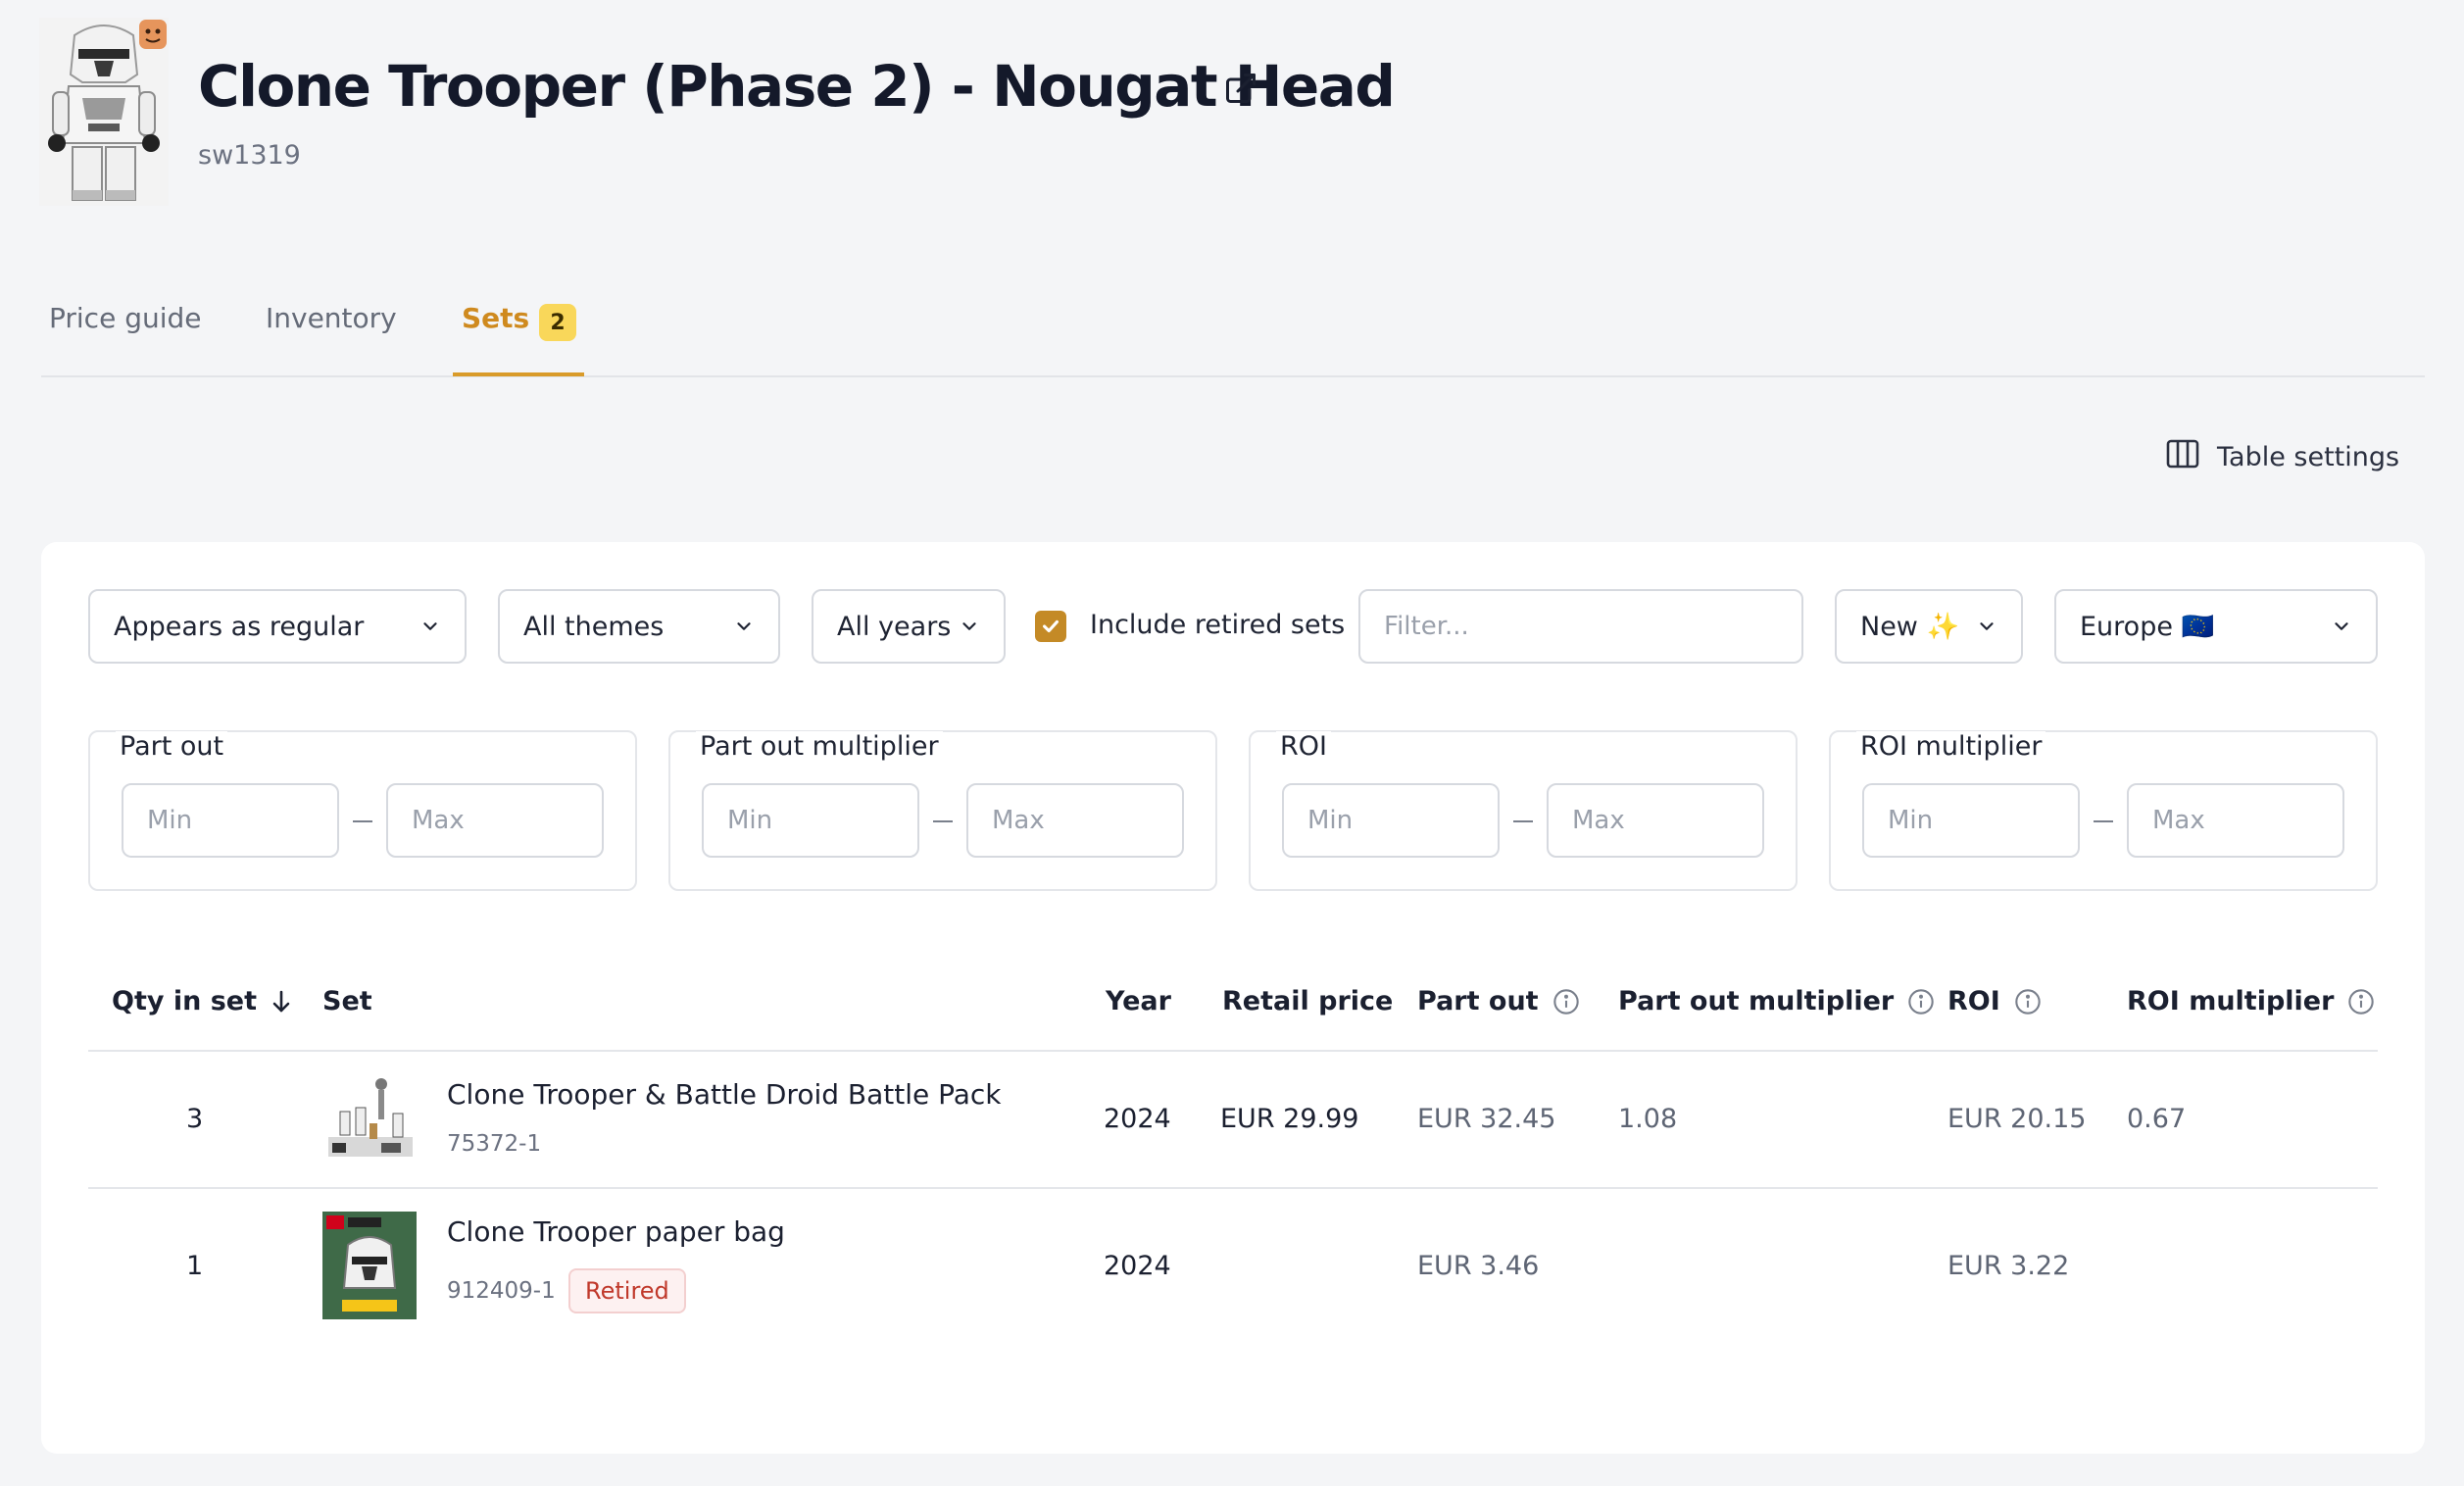 The width and height of the screenshot is (2464, 1486). Describe the element at coordinates (250, 155) in the screenshot. I see `item-id: sw1319` at that location.